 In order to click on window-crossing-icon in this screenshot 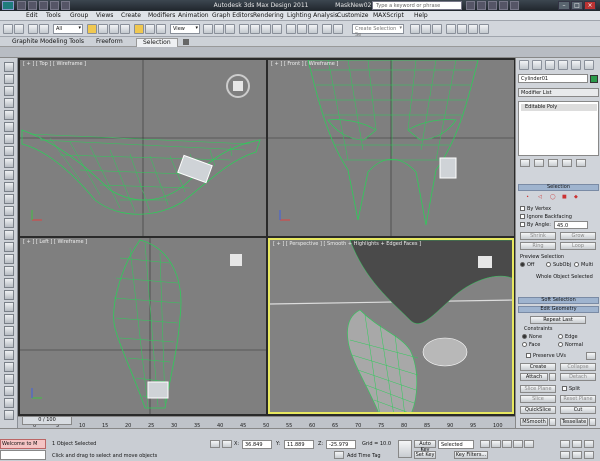, I will do `click(125, 29)`.